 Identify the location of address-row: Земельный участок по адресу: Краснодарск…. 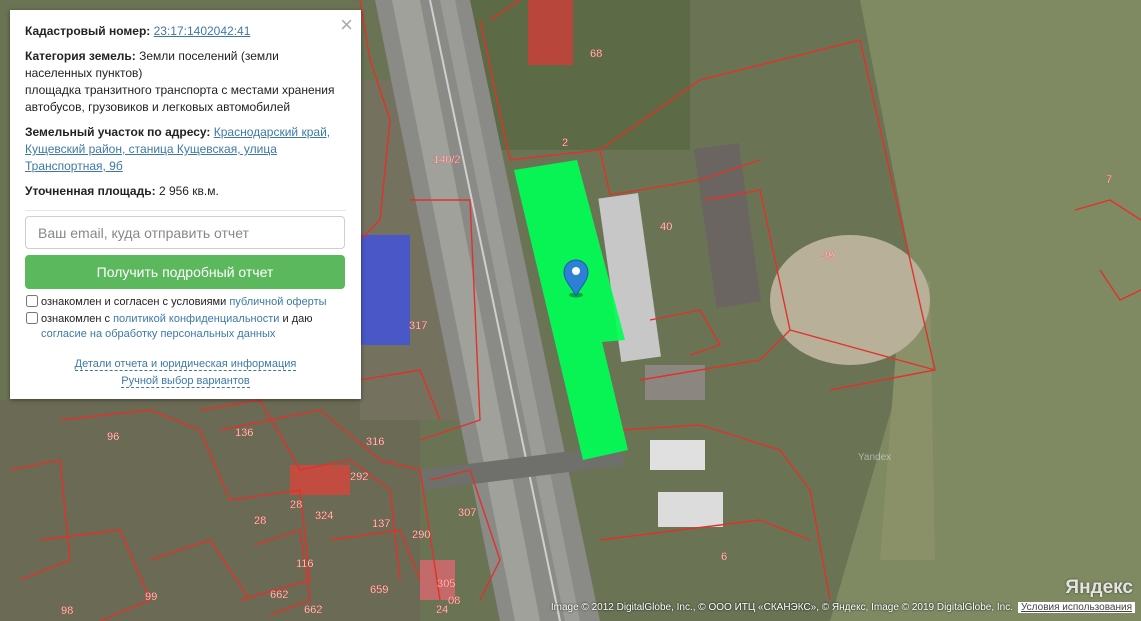
(185, 149).